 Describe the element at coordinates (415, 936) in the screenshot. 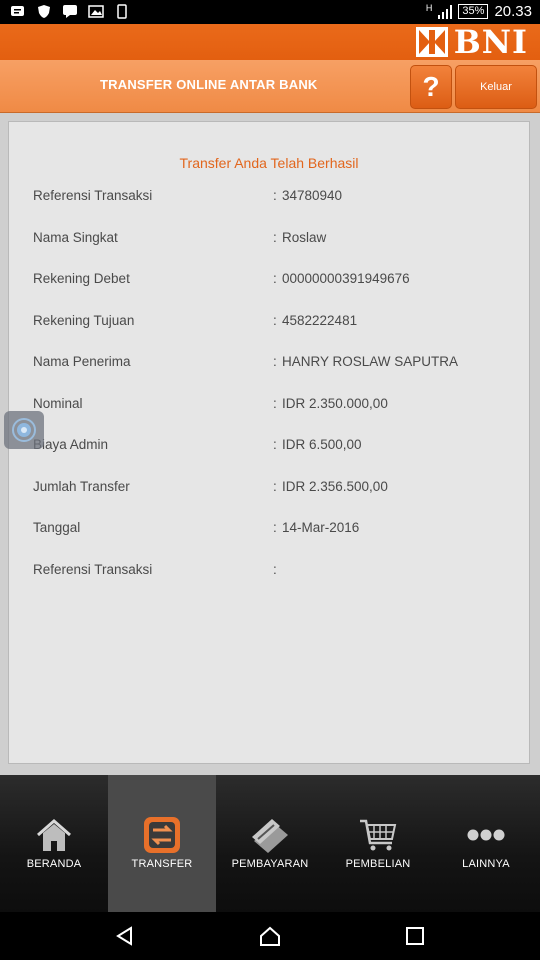

I see `recent-apps-icon` at that location.